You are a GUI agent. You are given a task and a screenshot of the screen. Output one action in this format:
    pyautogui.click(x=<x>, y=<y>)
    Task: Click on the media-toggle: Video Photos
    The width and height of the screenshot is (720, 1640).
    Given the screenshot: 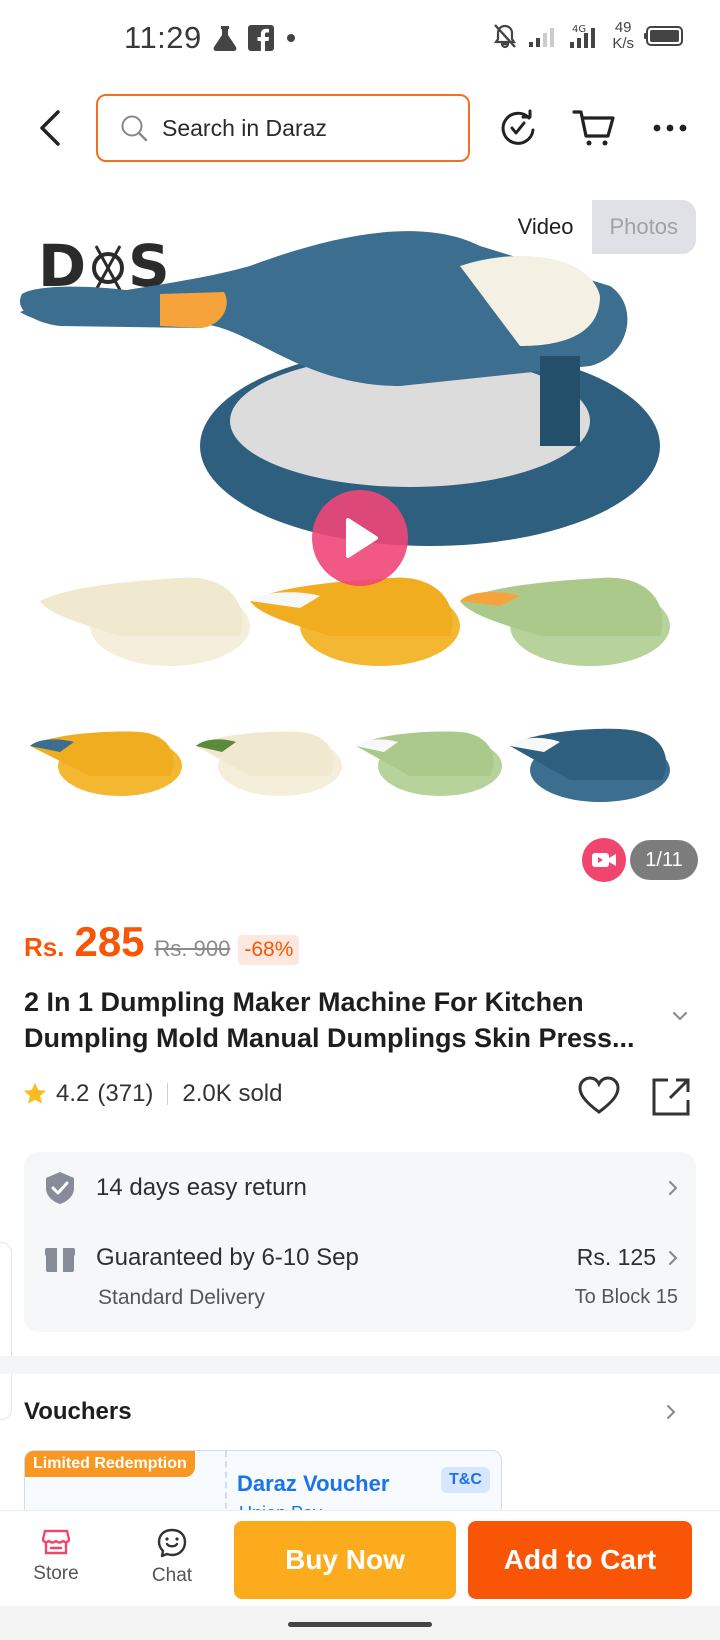 What is the action you would take?
    pyautogui.click(x=597, y=227)
    